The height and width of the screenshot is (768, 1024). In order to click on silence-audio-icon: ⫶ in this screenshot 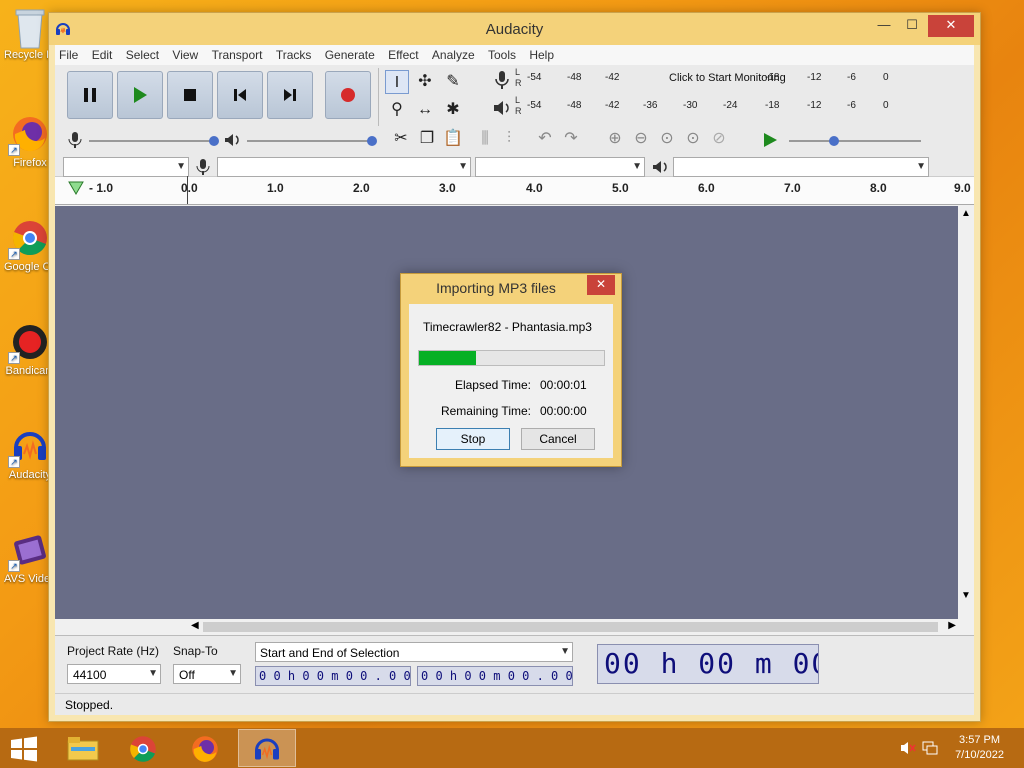, I will do `click(509, 139)`.